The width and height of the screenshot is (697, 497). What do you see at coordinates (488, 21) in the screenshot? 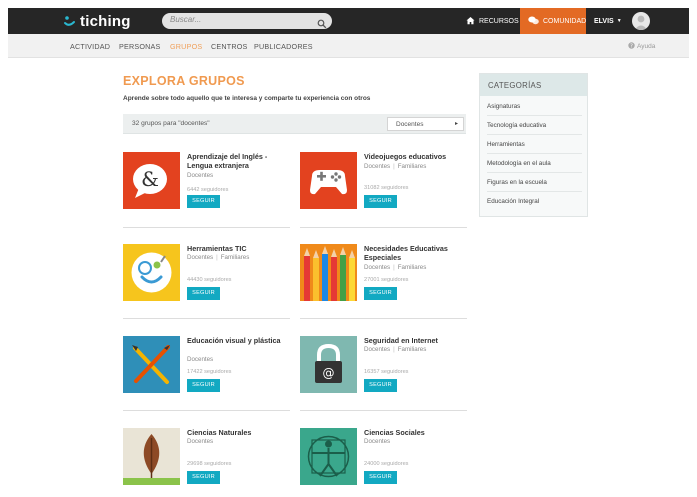
I see `nav-recursos: RECURSOS` at bounding box center [488, 21].